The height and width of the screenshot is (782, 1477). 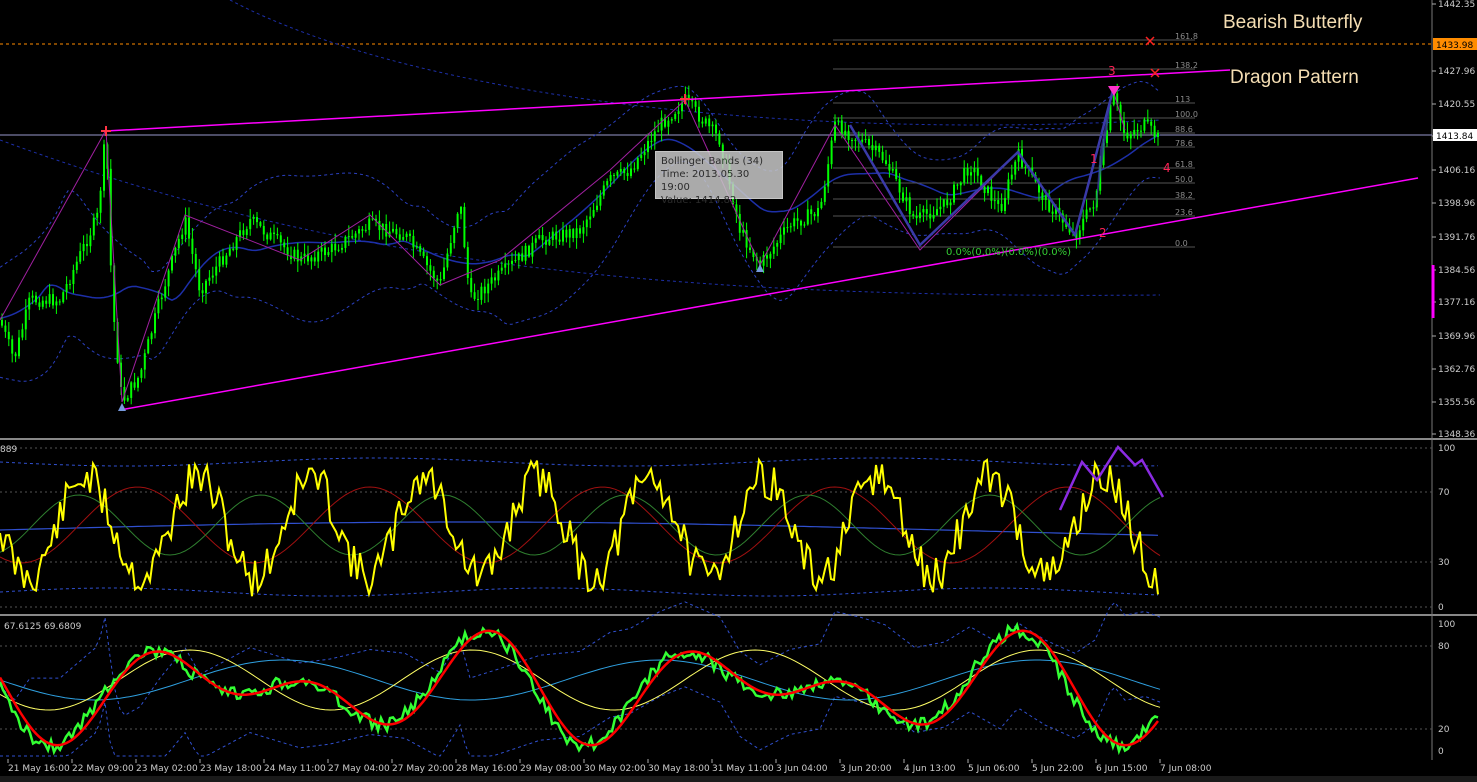 What do you see at coordinates (580, 680) in the screenshot?
I see `osc2-blue-line` at bounding box center [580, 680].